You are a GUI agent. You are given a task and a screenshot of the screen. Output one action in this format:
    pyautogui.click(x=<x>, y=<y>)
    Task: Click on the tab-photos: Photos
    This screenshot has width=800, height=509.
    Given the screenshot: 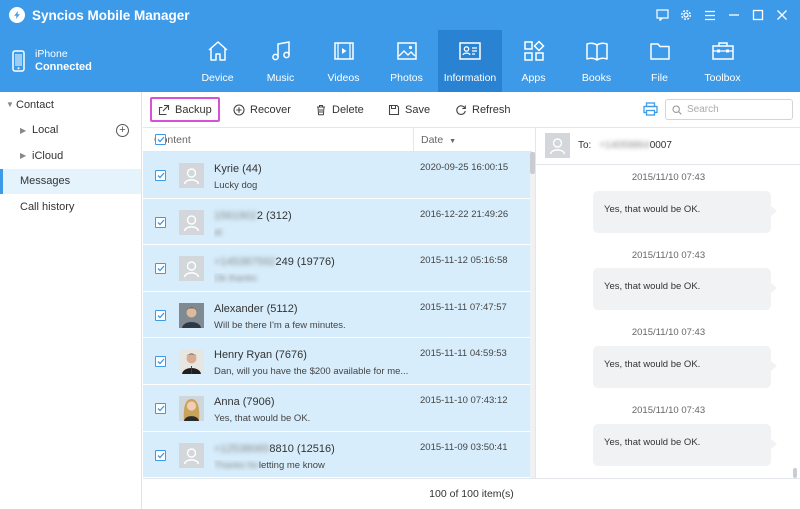 What is the action you would take?
    pyautogui.click(x=406, y=61)
    